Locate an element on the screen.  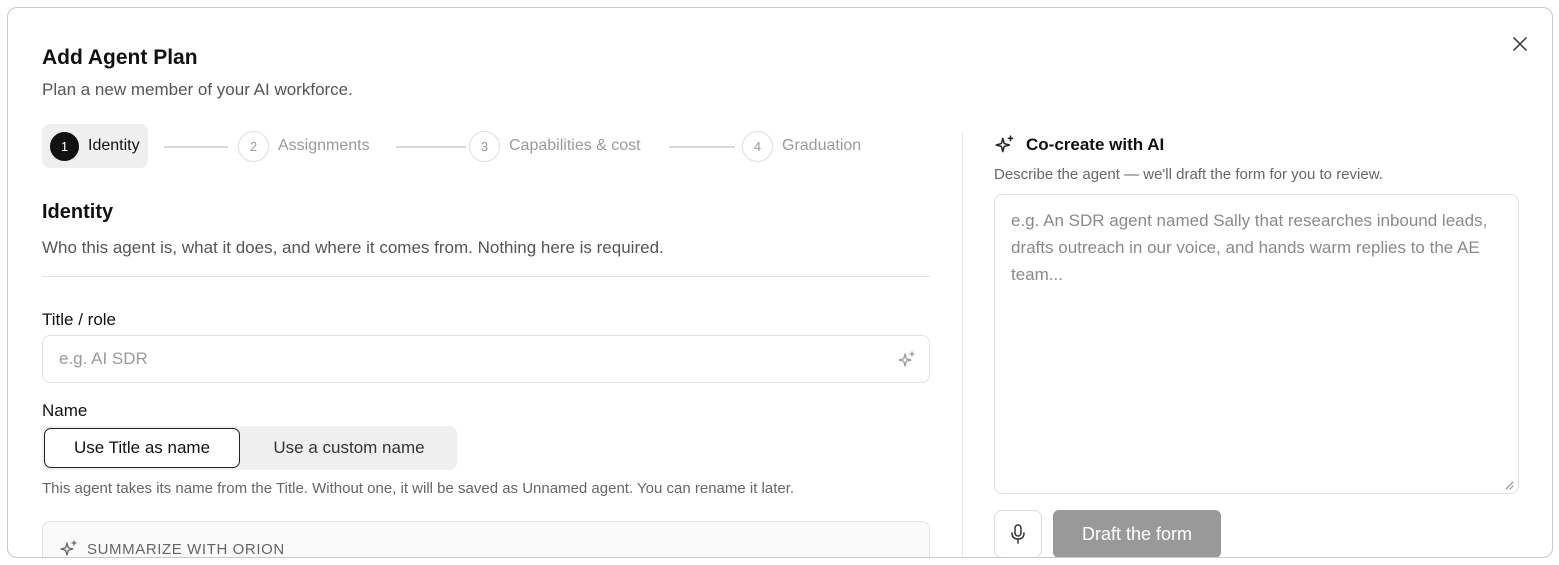
step-label: Graduation is located at coordinates (822, 145).